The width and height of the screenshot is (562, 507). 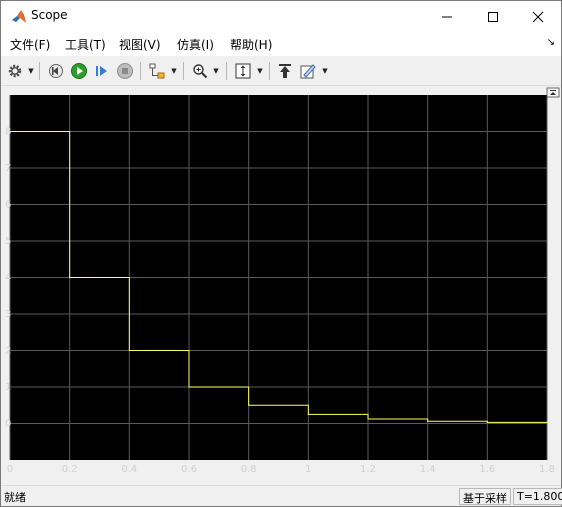 I want to click on y-tick-label: 3, so click(x=8, y=314).